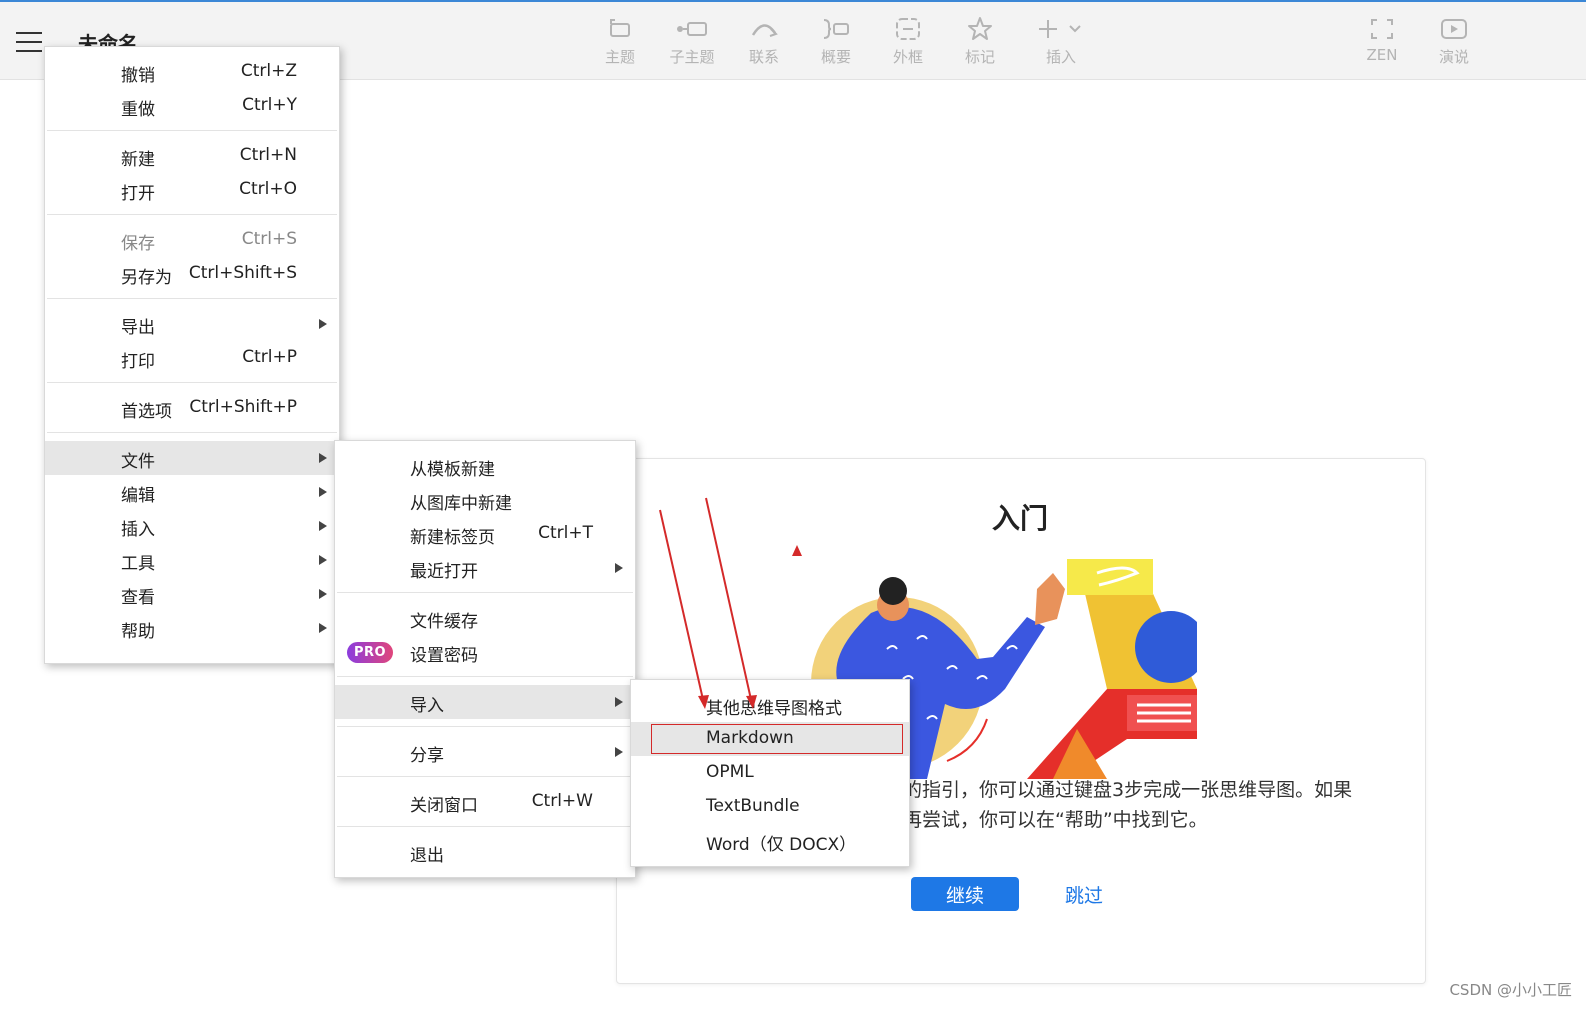 This screenshot has width=1586, height=1014. What do you see at coordinates (770, 841) in the screenshot?
I see `menu-word: Word（仅 DOCX）` at bounding box center [770, 841].